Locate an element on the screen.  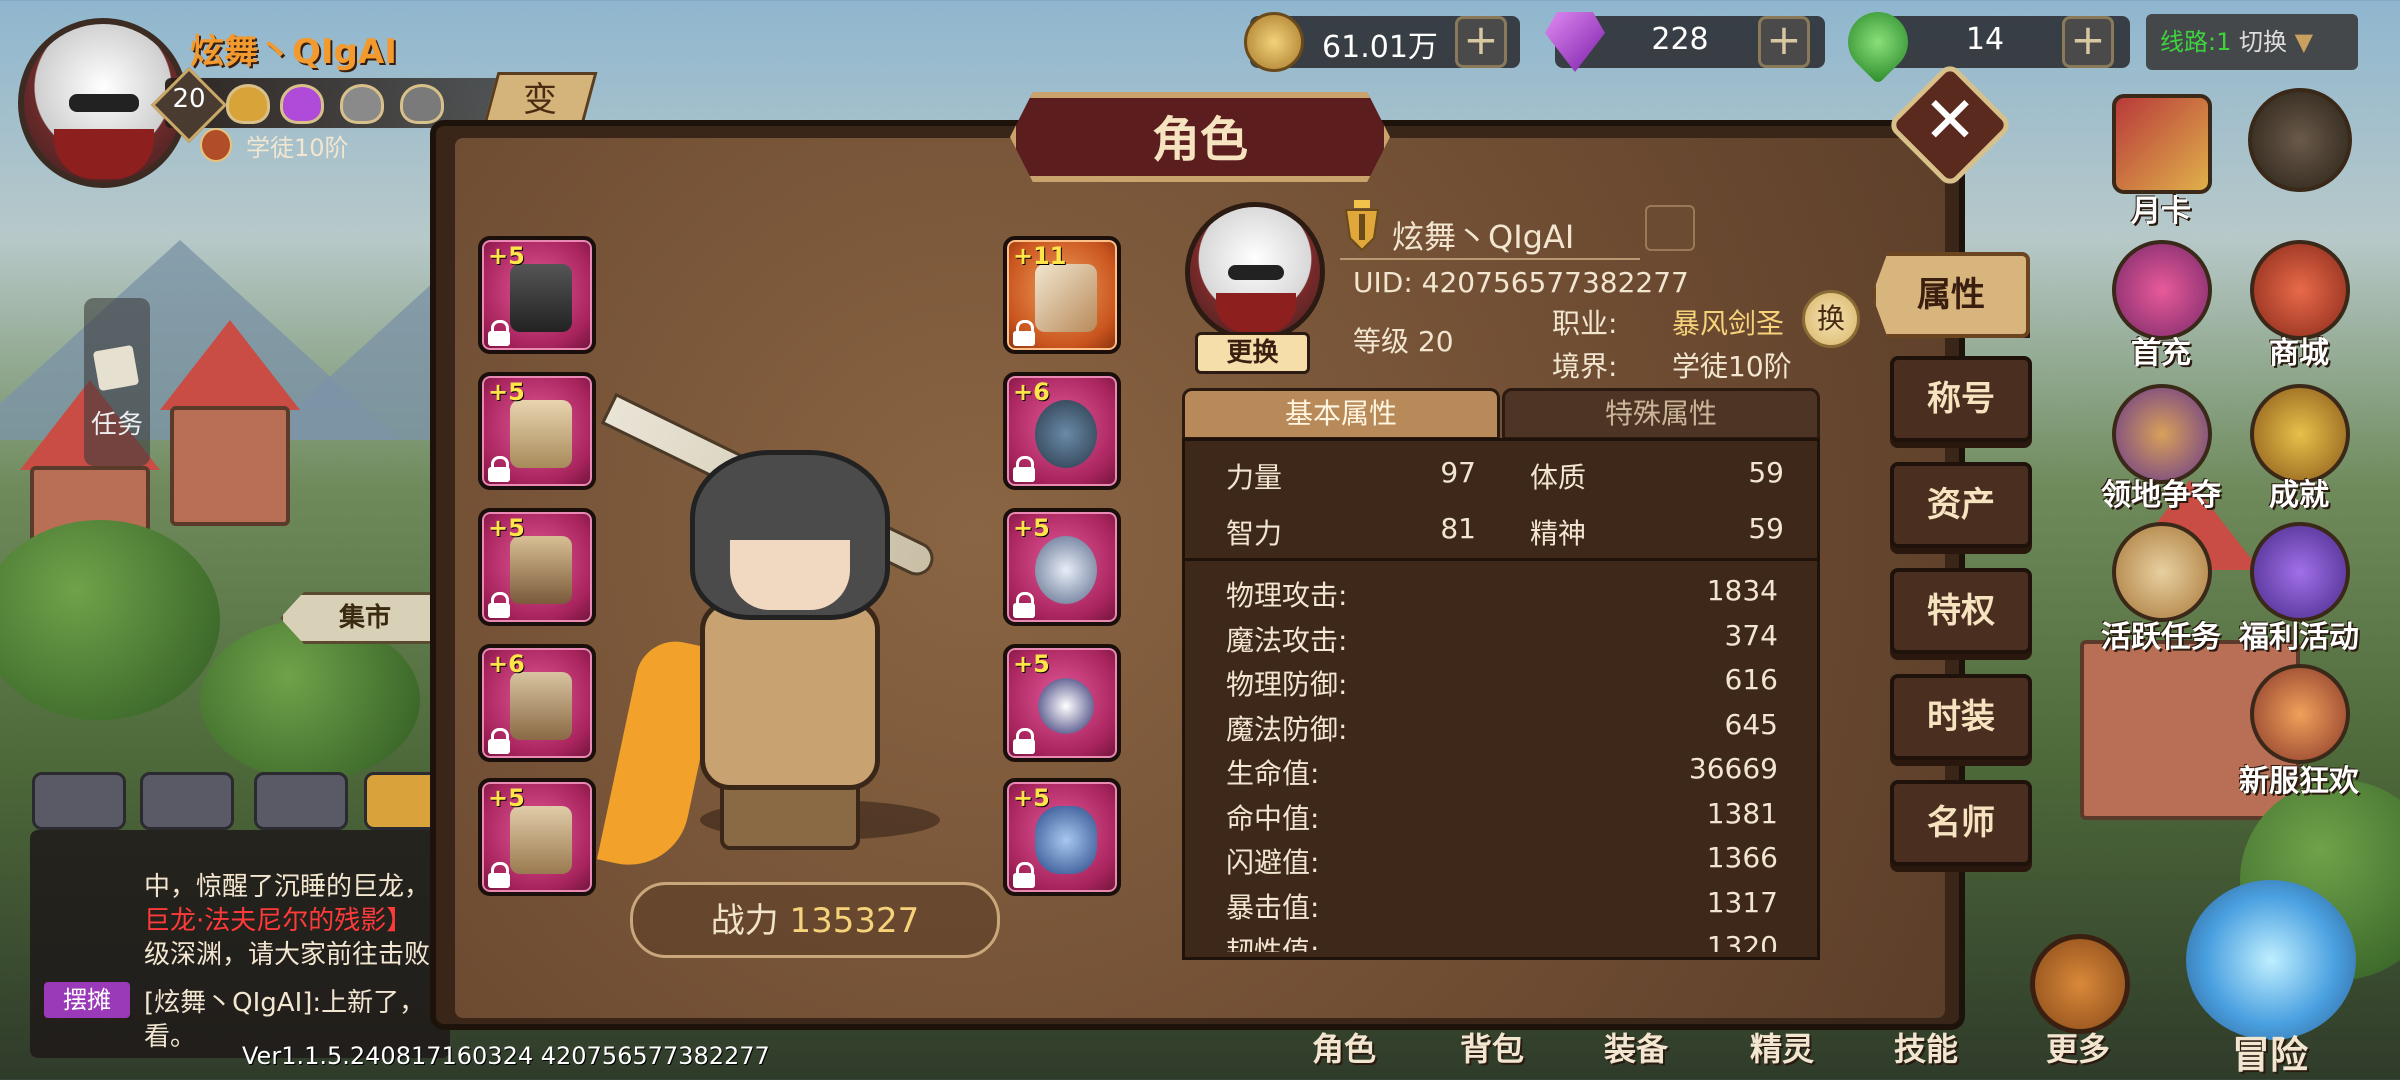
add-heart-button: + is located at coordinates (2088, 42).